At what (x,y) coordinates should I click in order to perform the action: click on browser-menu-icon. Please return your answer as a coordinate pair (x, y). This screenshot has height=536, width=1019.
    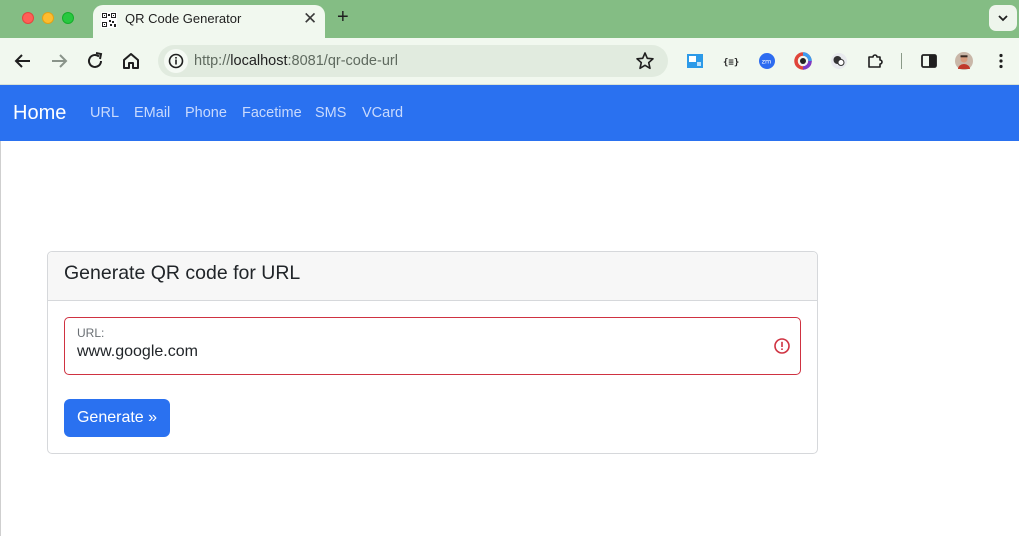
    Looking at the image, I should click on (1001, 61).